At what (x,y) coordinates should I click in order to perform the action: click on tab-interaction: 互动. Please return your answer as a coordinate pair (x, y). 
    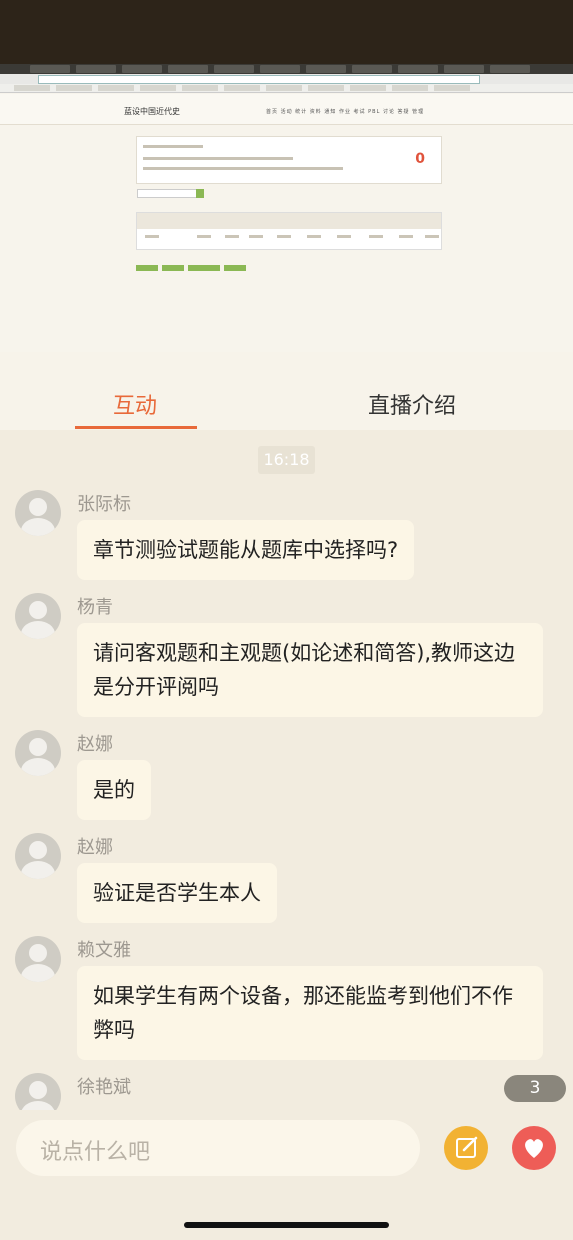
    Looking at the image, I should click on (135, 404).